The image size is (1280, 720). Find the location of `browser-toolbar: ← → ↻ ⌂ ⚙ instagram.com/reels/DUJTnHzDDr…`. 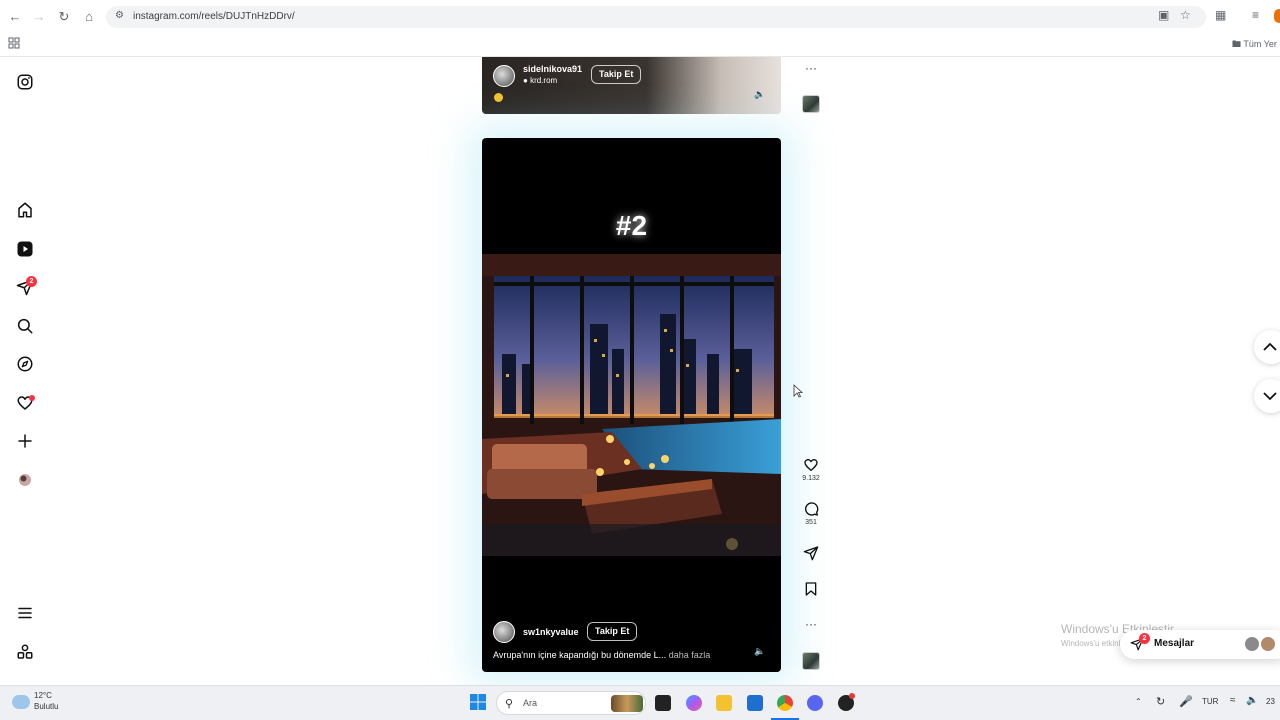

browser-toolbar: ← → ↻ ⌂ ⚙ instagram.com/reels/DUJTnHzDDr… is located at coordinates (640, 28).